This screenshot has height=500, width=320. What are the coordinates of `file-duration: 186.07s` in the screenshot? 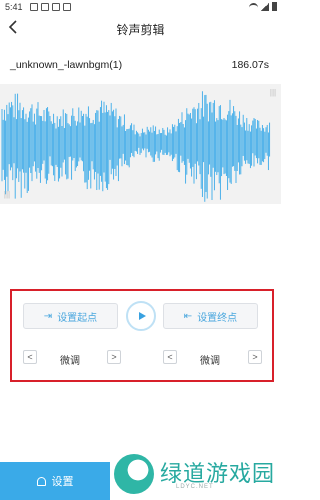 It's located at (250, 65).